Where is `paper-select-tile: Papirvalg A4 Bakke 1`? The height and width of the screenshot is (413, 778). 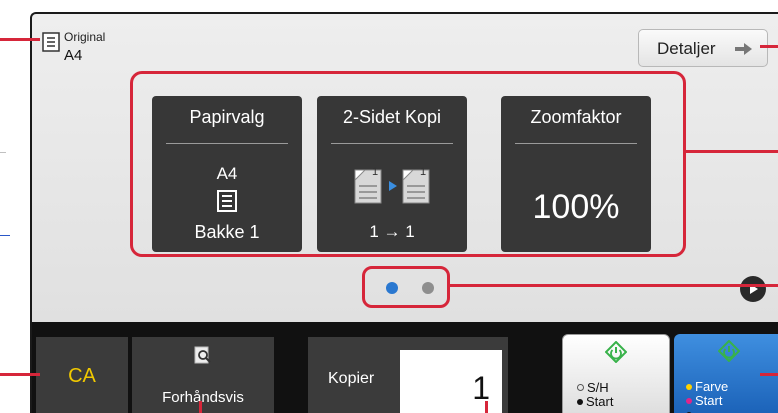
paper-select-tile: Papirvalg A4 Bakke 1 is located at coordinates (227, 174).